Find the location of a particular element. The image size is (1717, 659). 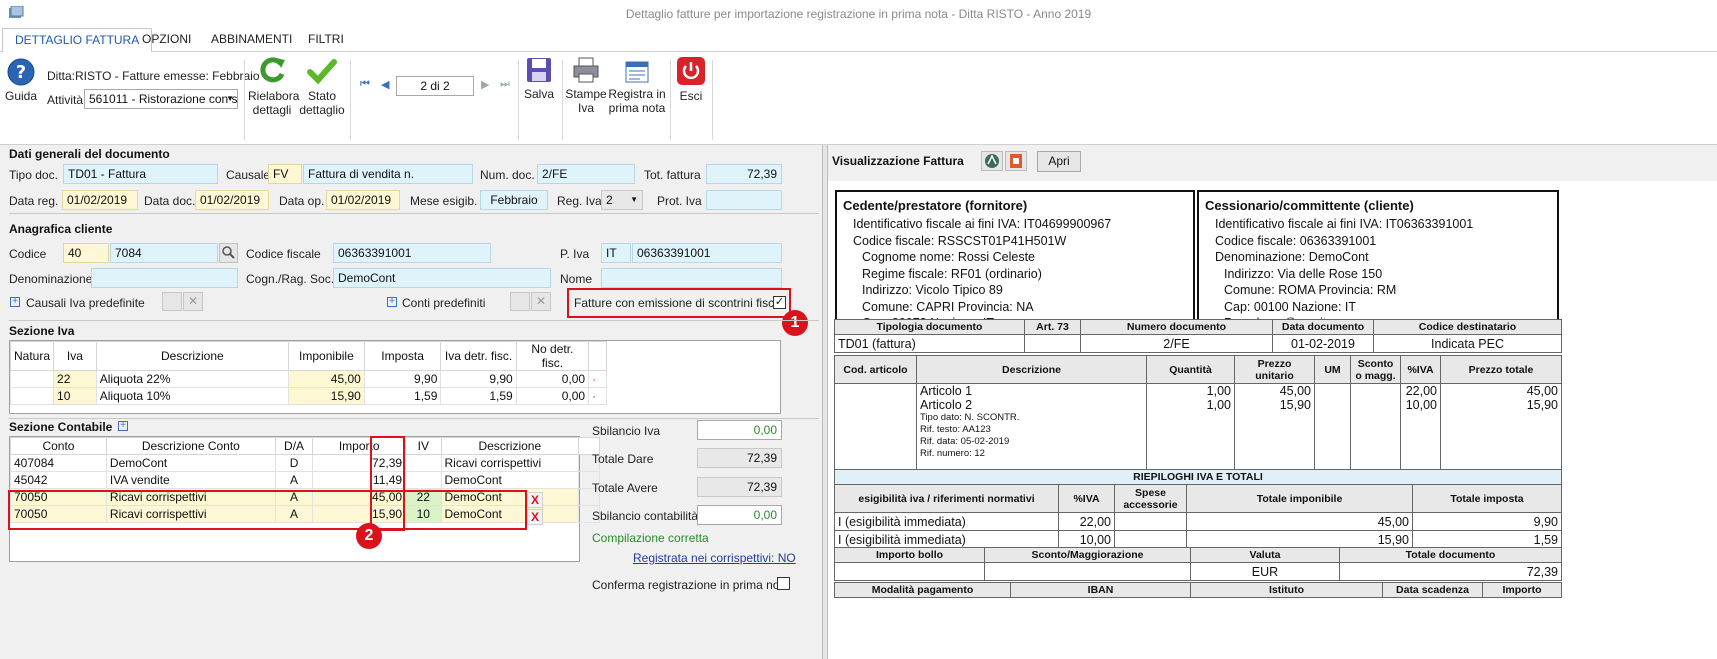

stato-dettaglio-button: Stato dettaglio is located at coordinates (322, 86).